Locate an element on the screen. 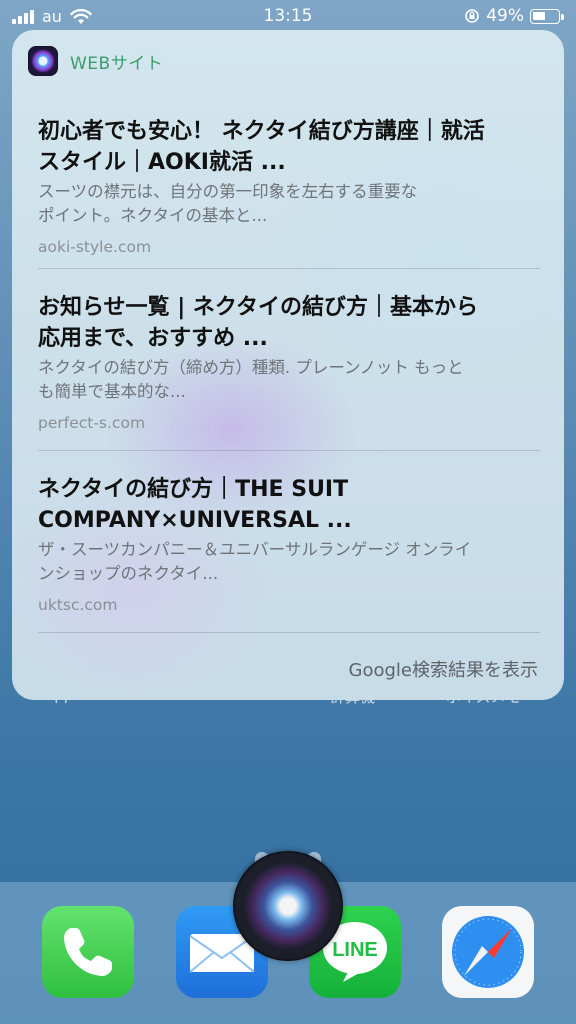  line-logo-text: LINE is located at coordinates (355, 950).